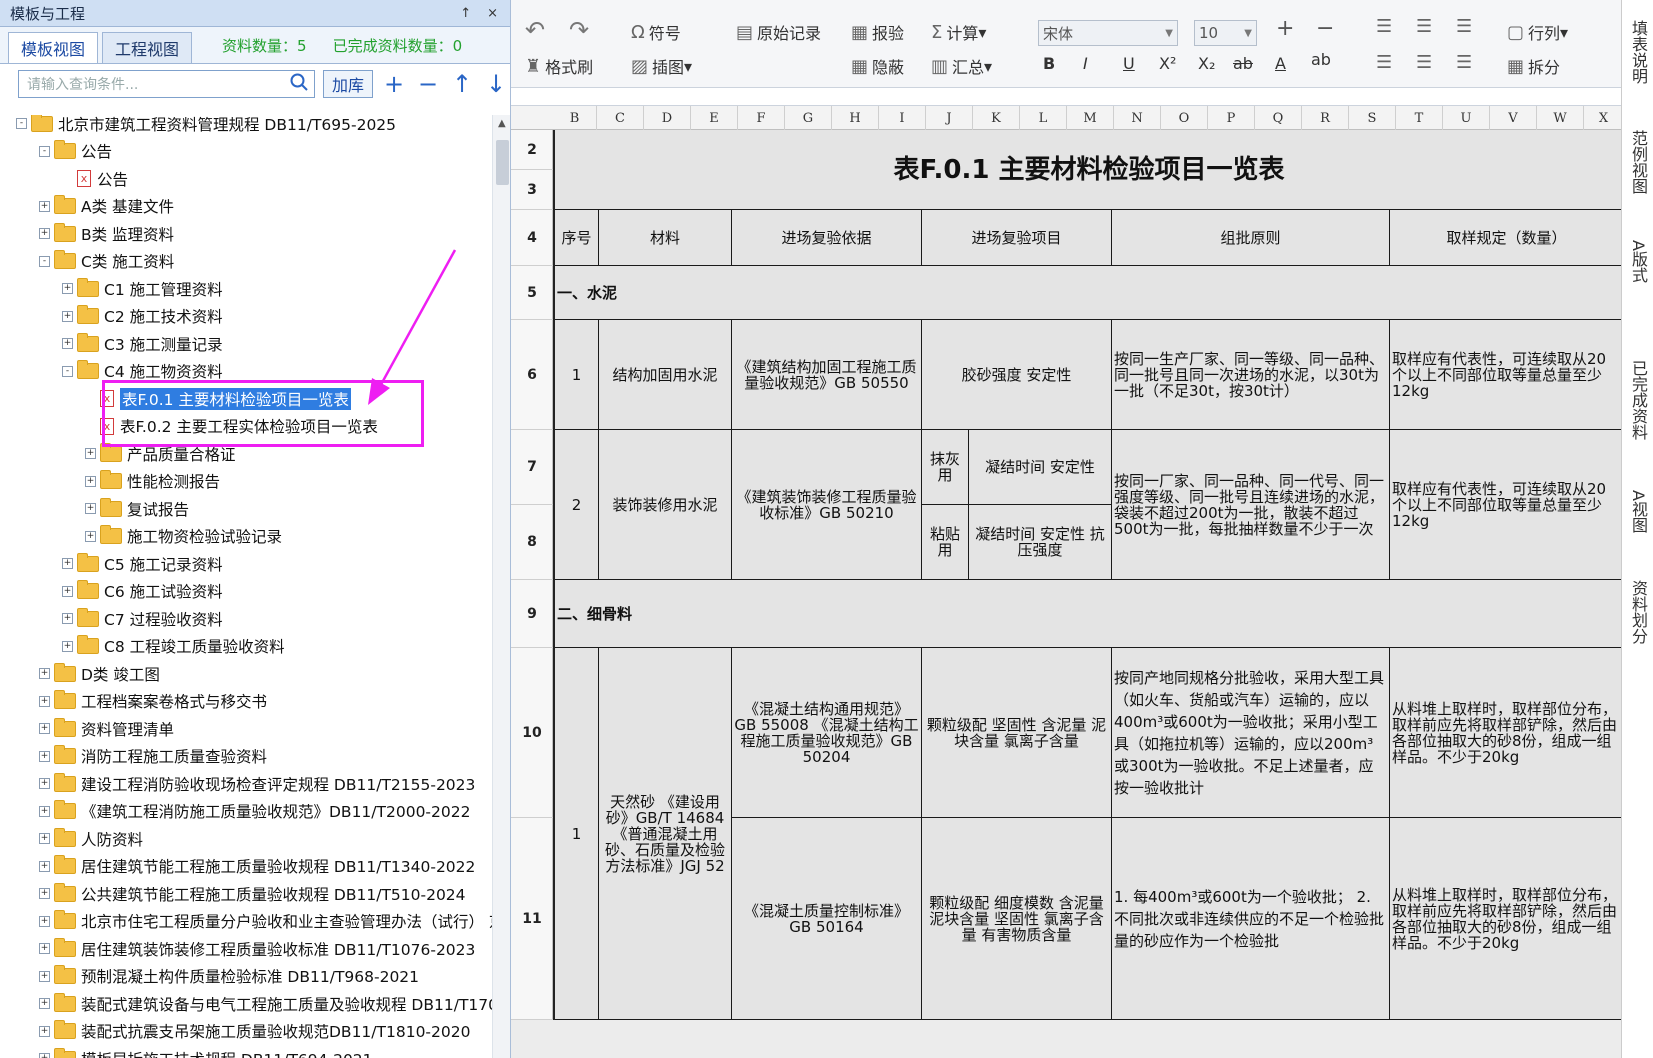  I want to click on scroll-up-icon: ▲, so click(502, 123).